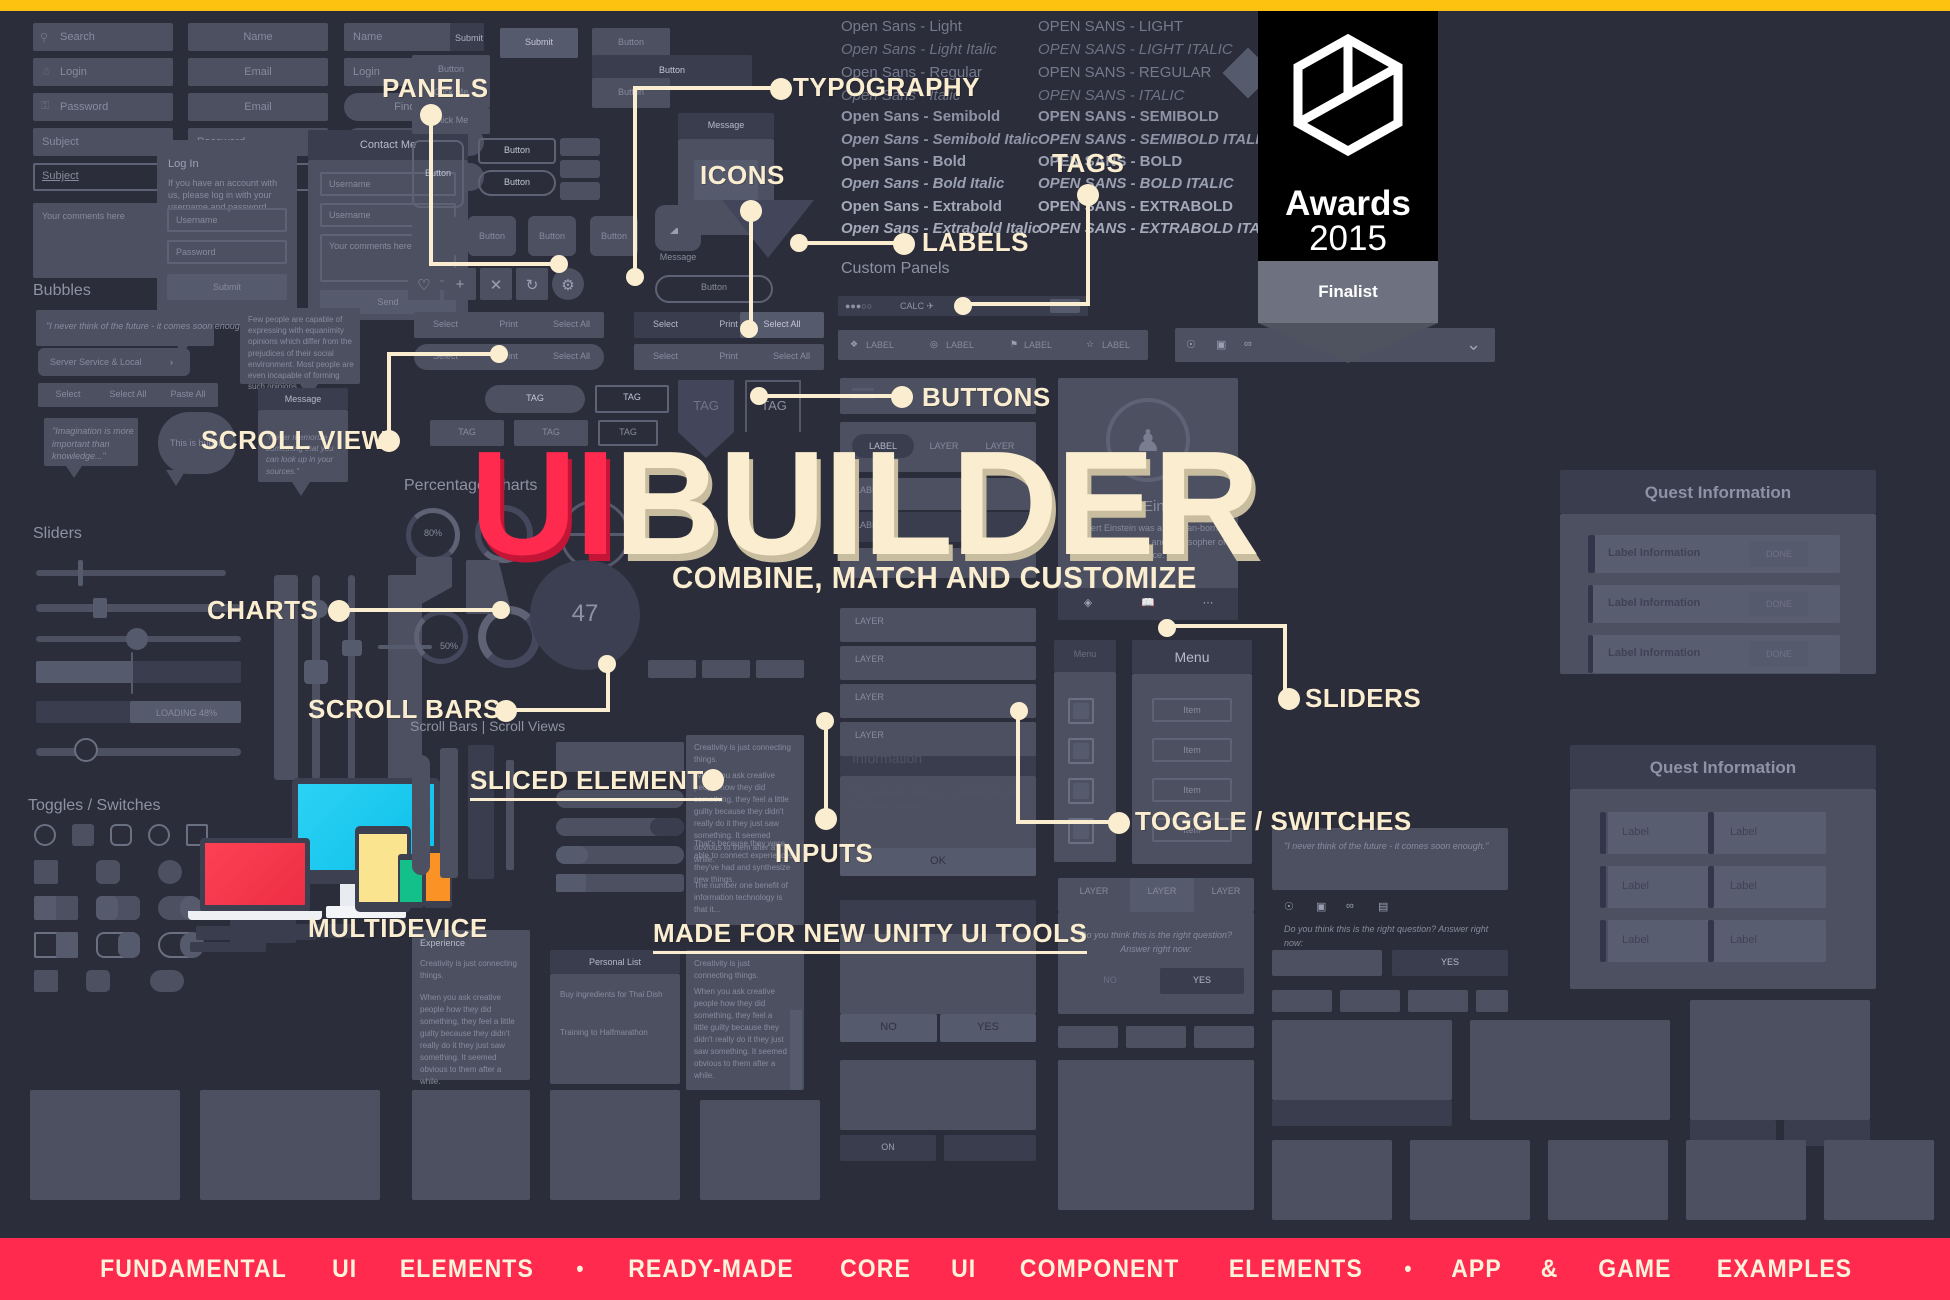  What do you see at coordinates (460, 284) in the screenshot?
I see `plus-icon: +` at bounding box center [460, 284].